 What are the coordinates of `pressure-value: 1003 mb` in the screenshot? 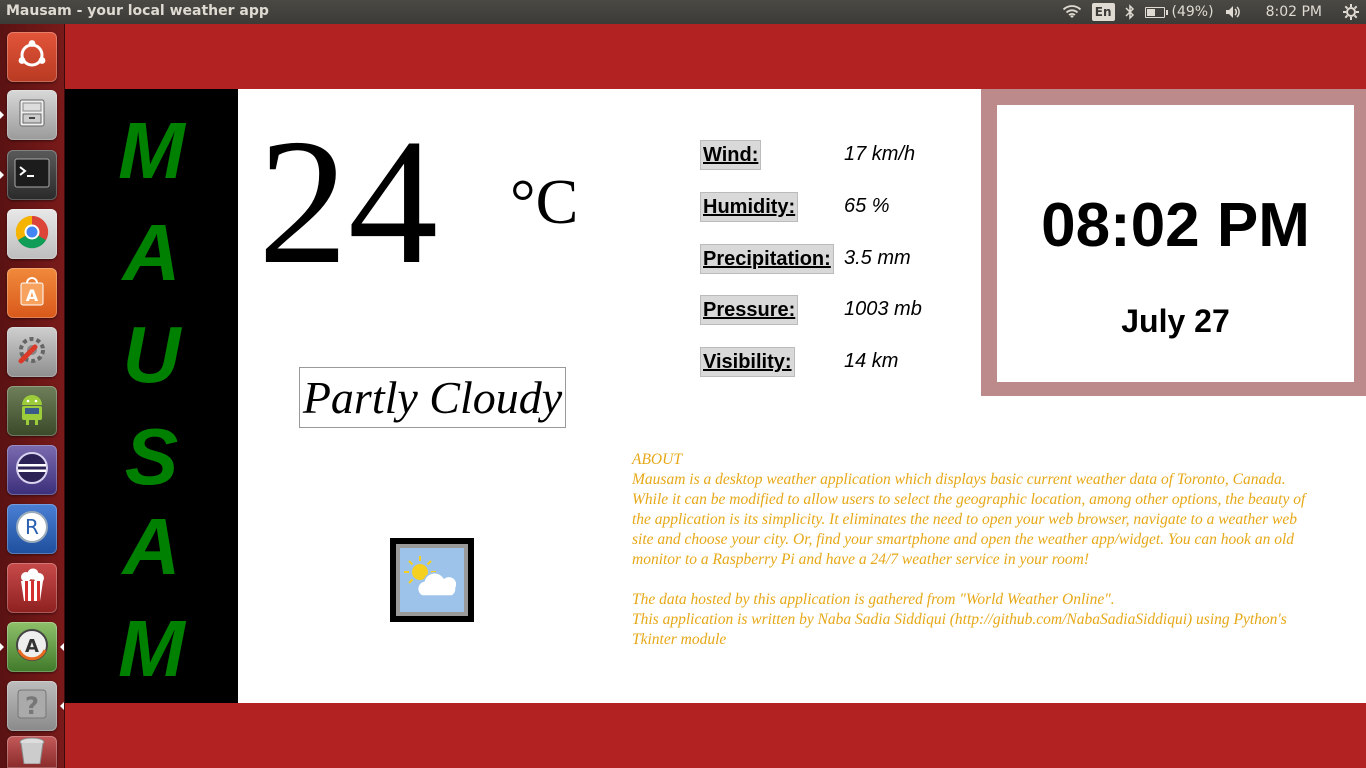 It's located at (883, 309).